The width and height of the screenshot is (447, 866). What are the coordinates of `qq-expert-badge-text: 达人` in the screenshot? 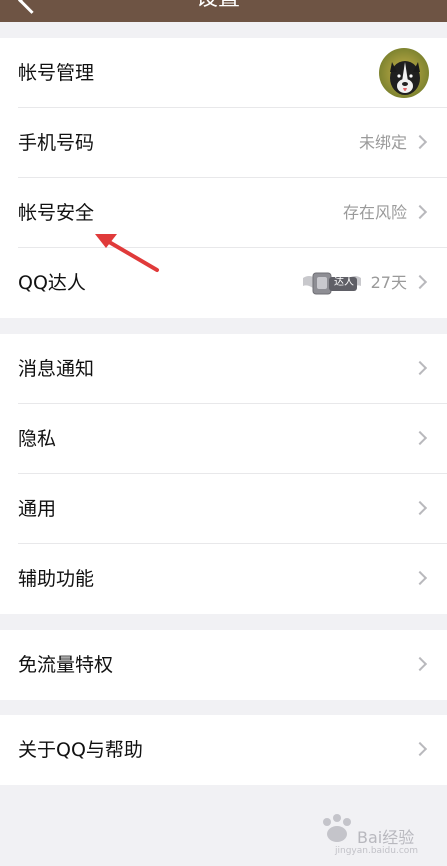 It's located at (344, 282).